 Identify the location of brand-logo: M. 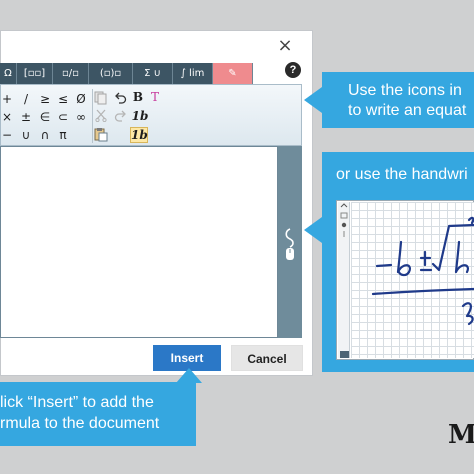
(461, 435).